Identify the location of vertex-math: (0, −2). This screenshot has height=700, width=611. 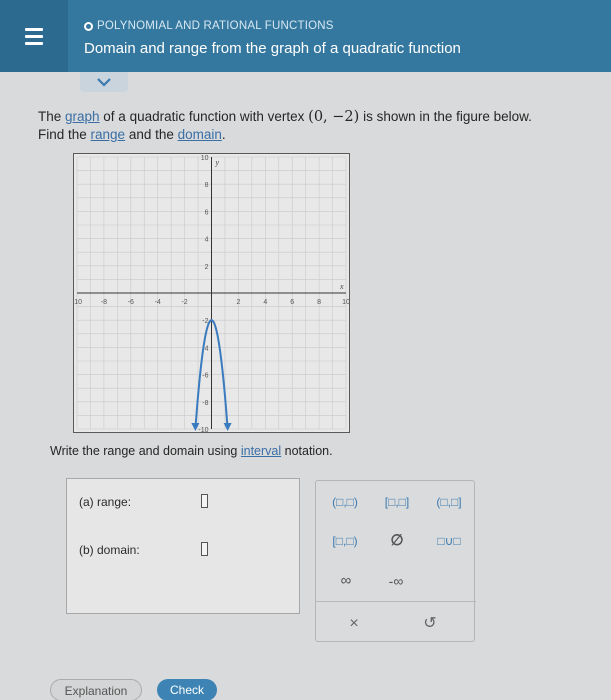
(334, 117).